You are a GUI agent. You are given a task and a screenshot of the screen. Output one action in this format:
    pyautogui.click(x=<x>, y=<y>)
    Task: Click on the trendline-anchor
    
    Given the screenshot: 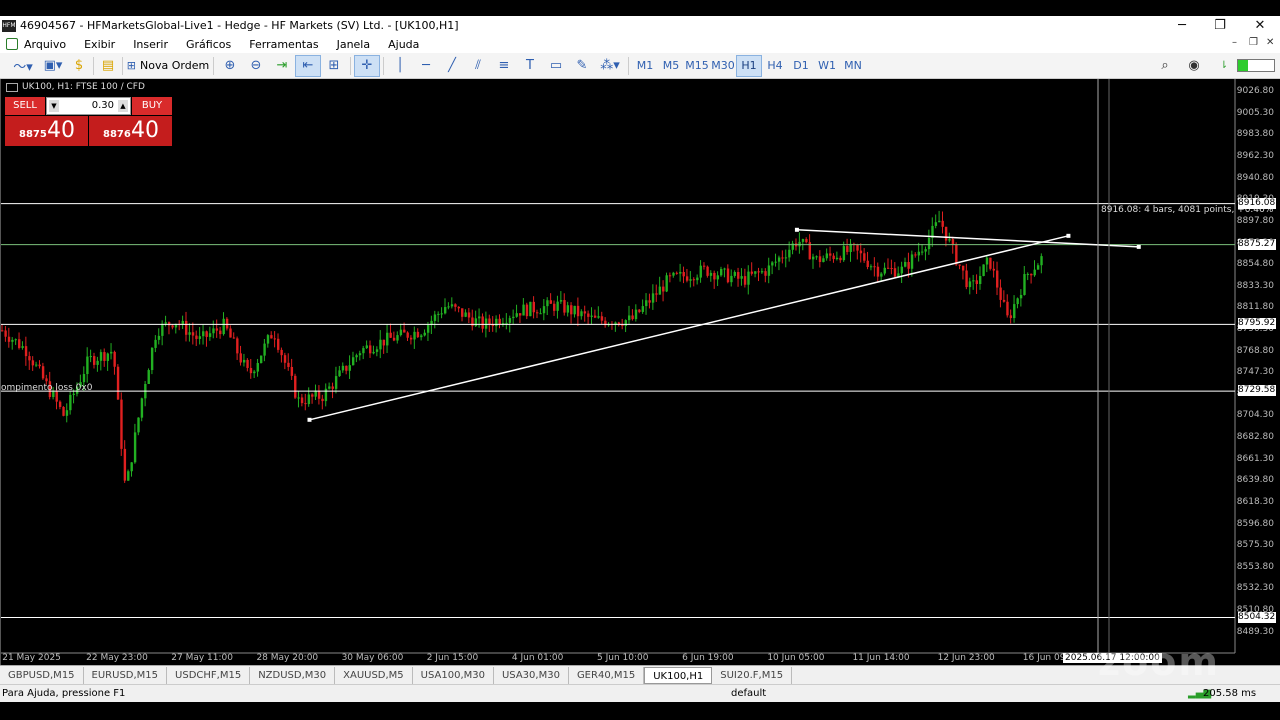 What is the action you would take?
    pyautogui.click(x=1138, y=246)
    